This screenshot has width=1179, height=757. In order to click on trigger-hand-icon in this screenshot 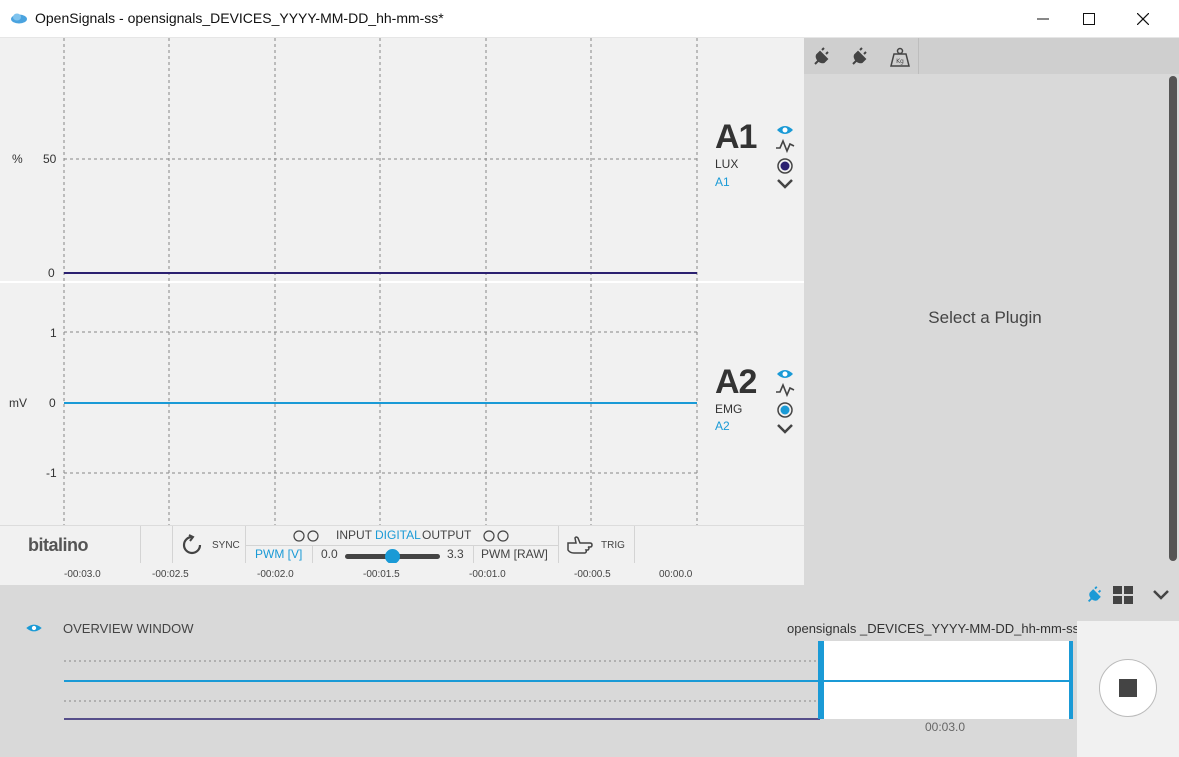, I will do `click(580, 545)`.